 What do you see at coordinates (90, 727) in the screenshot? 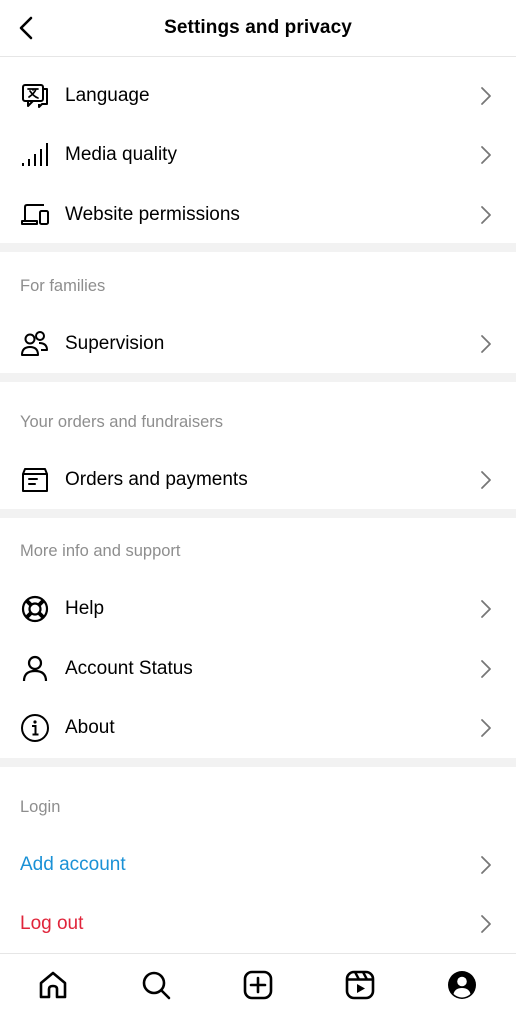
I see `settings-item-label: About` at bounding box center [90, 727].